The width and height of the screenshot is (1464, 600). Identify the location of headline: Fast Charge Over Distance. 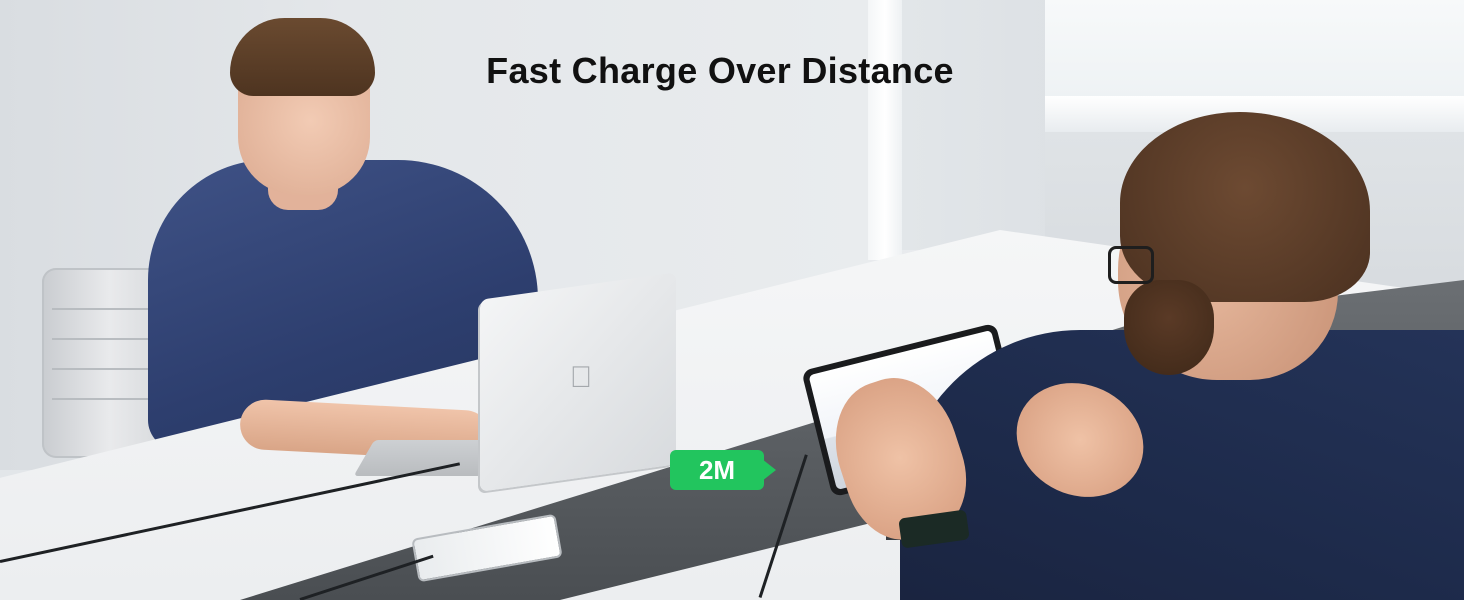
(720, 70).